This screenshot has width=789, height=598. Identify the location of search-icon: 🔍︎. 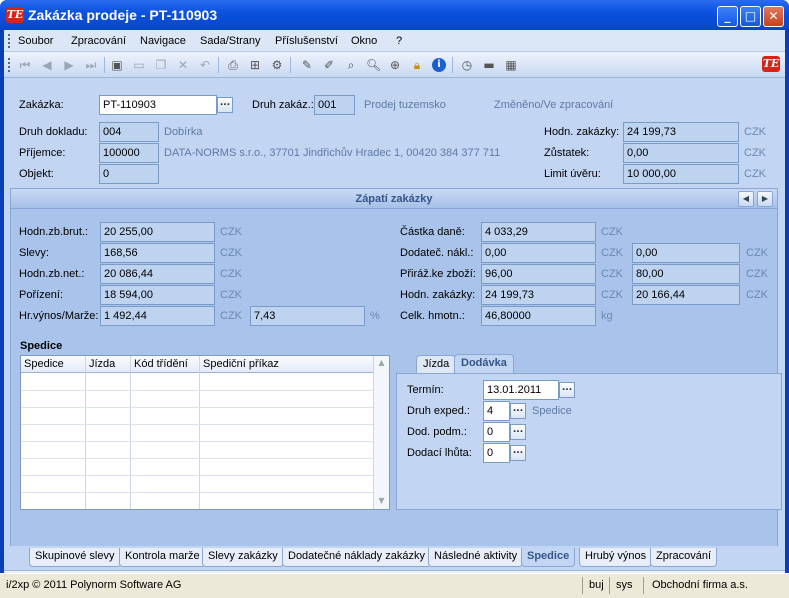
(373, 65).